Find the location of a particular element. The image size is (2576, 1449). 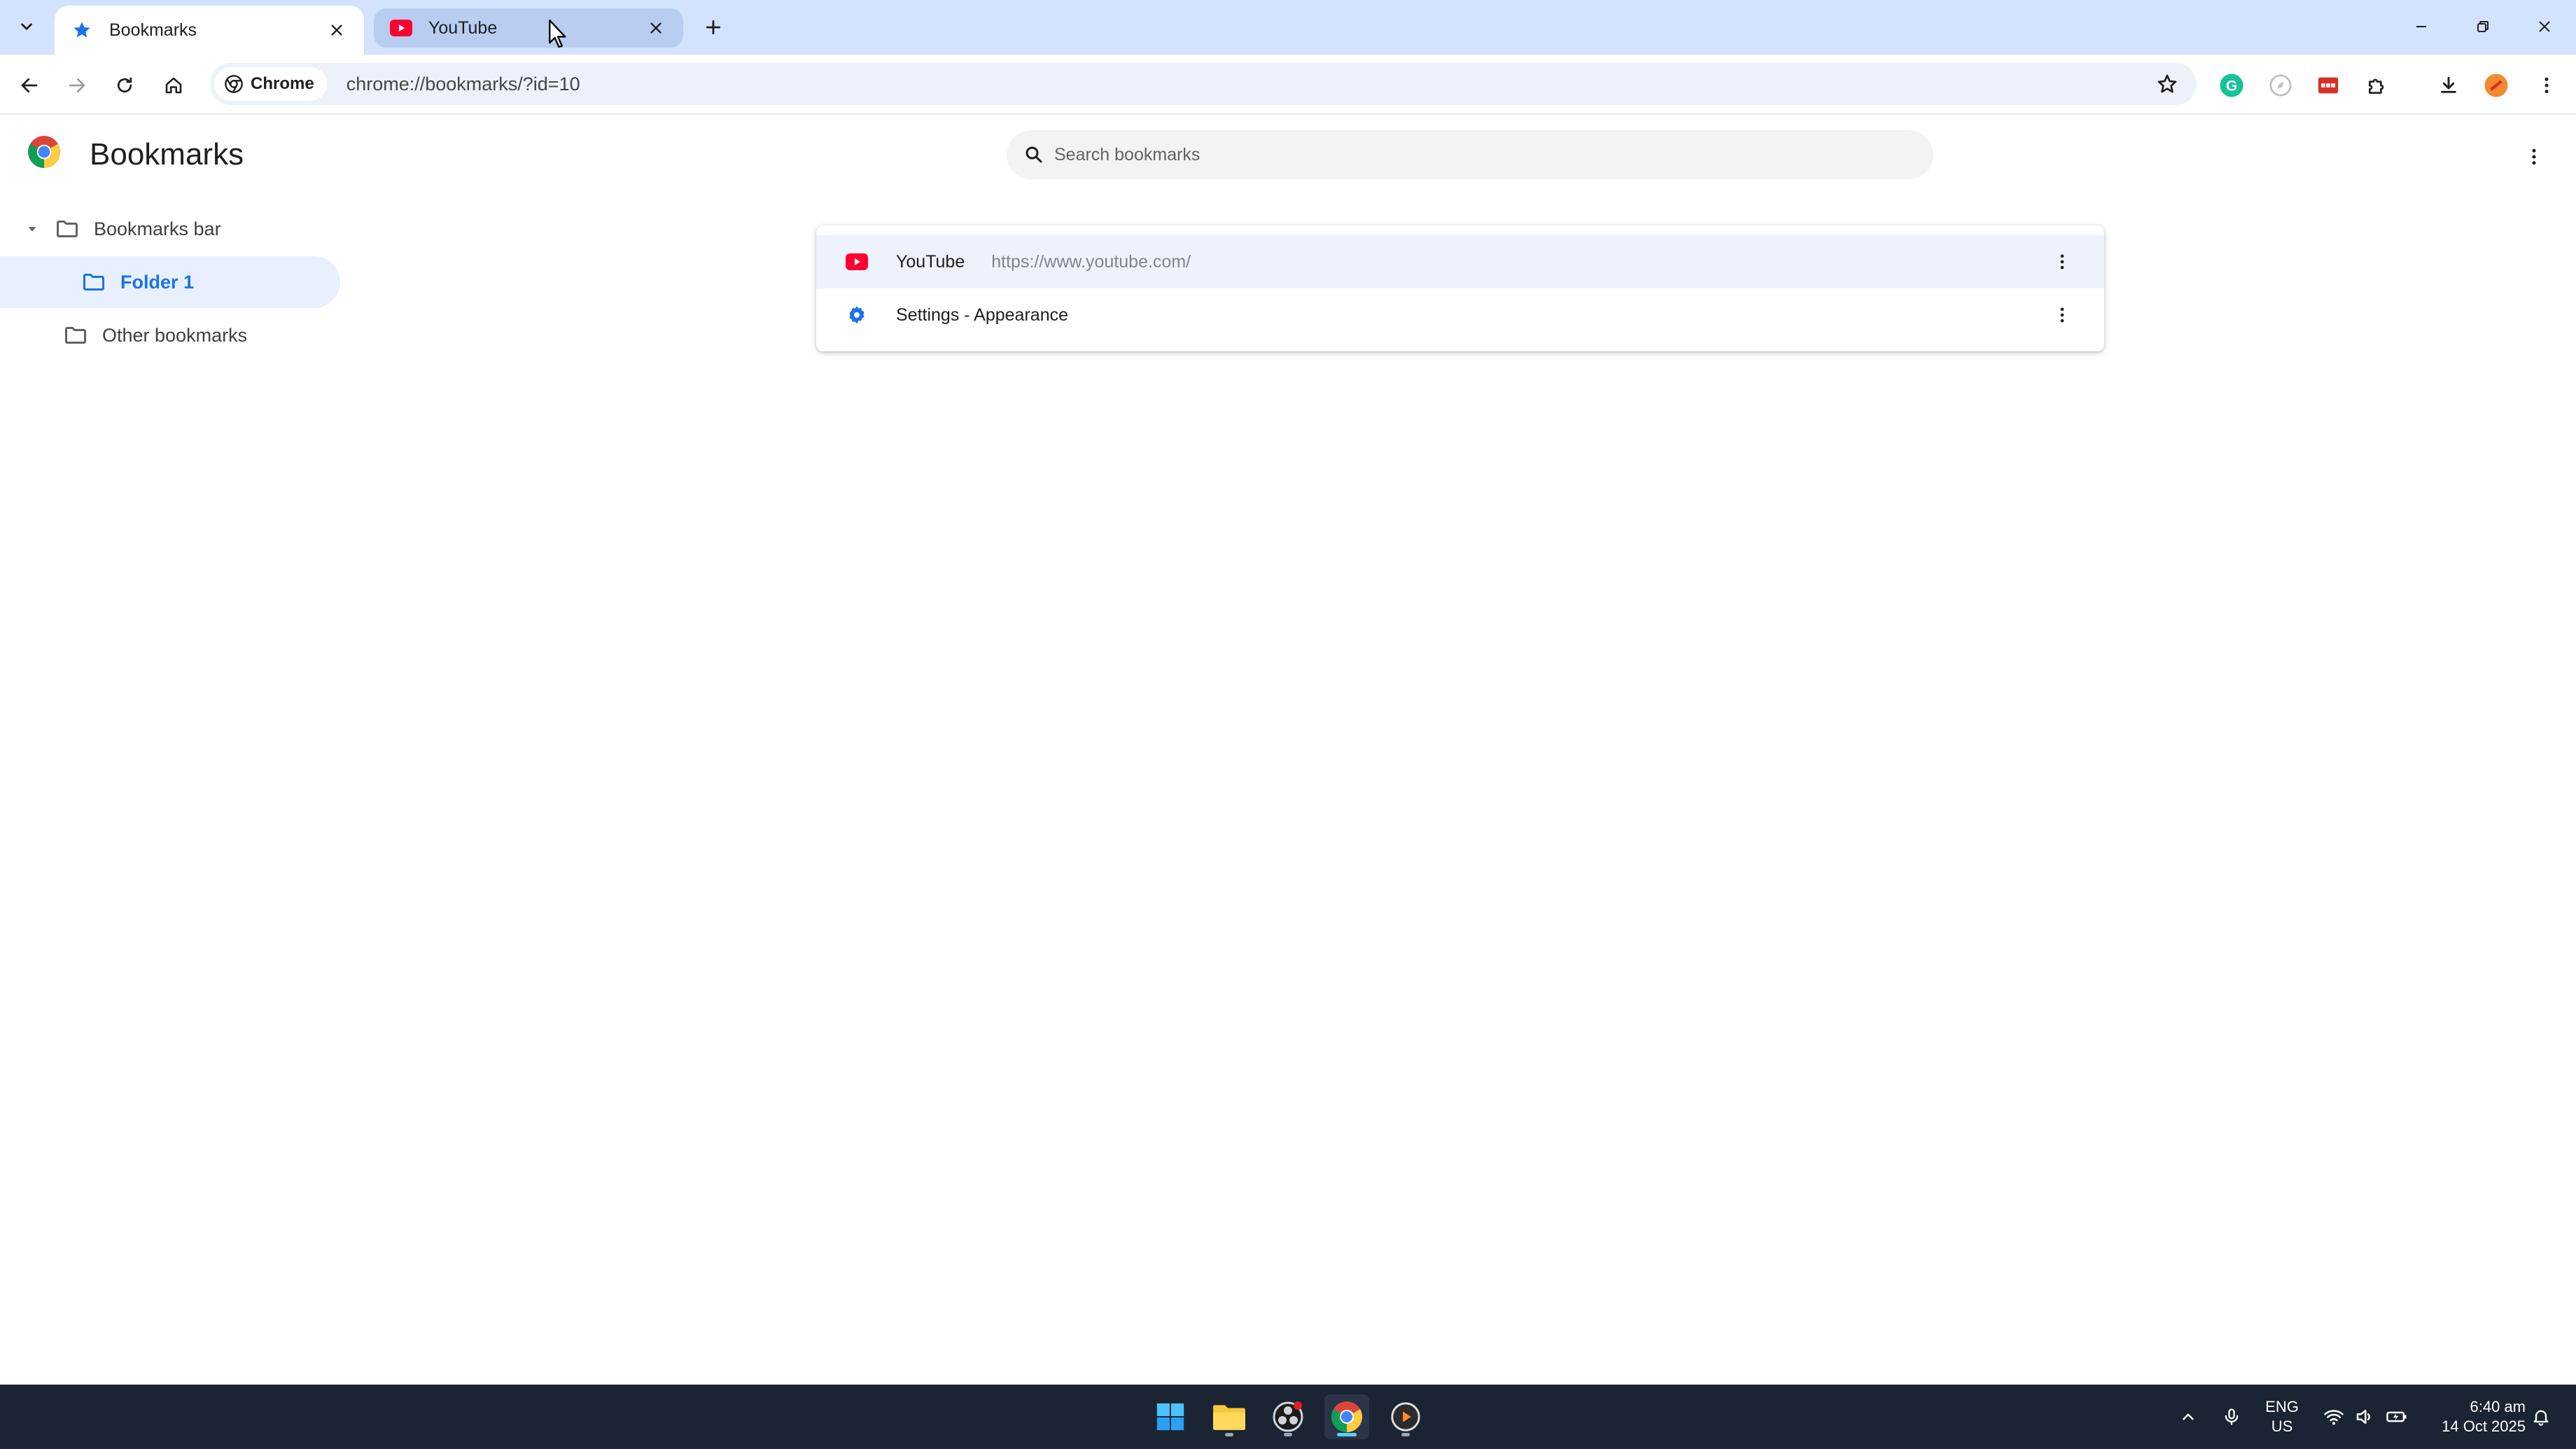

tree-item-other-bookmarks: Other bookmarks is located at coordinates (170, 335).